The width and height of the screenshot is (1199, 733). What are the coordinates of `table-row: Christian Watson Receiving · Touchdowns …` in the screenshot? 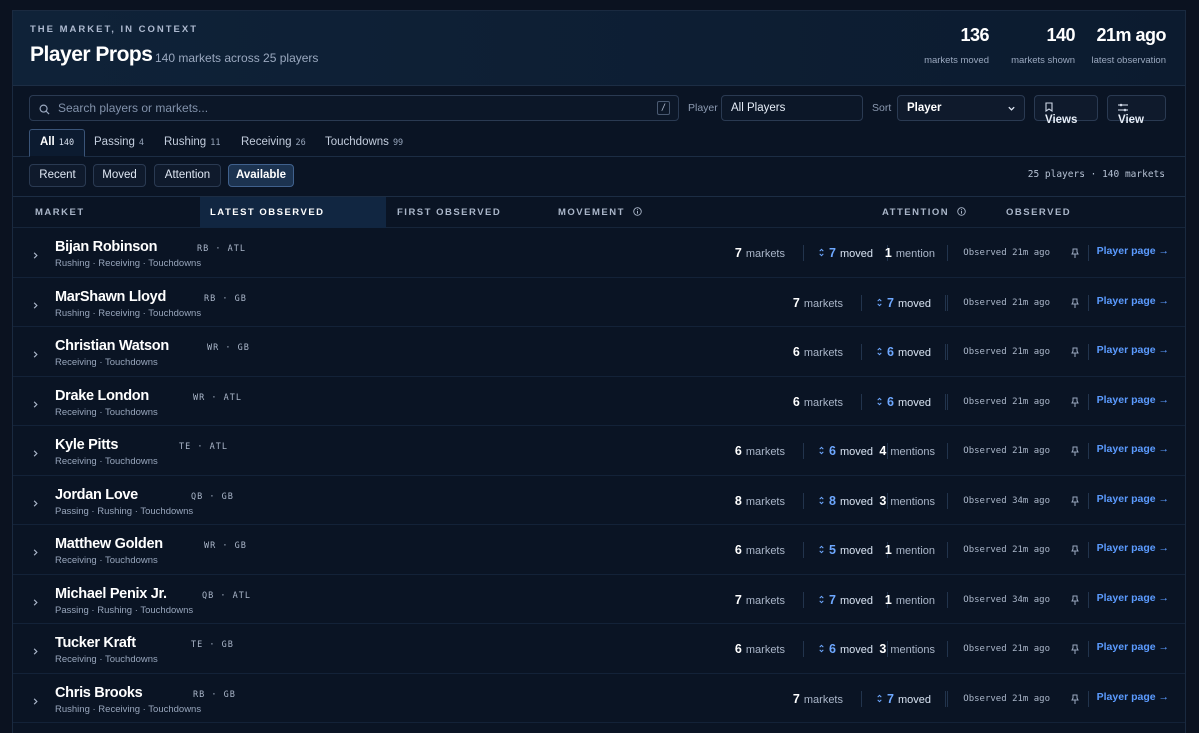 It's located at (599, 352).